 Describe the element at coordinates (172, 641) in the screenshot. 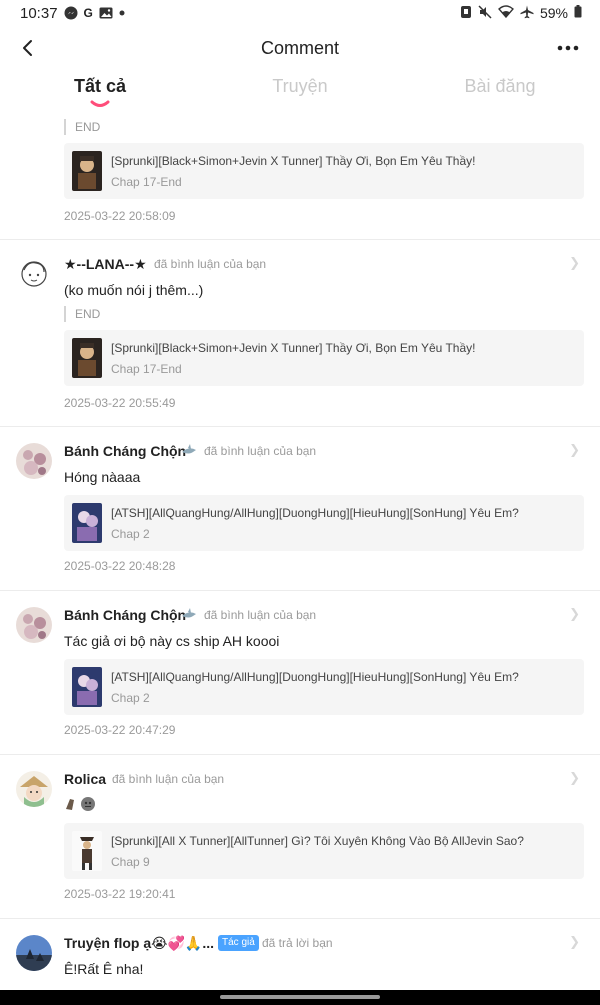

I see `comment-text: Tác giả ơi bộ này cs ship AH koooi` at that location.